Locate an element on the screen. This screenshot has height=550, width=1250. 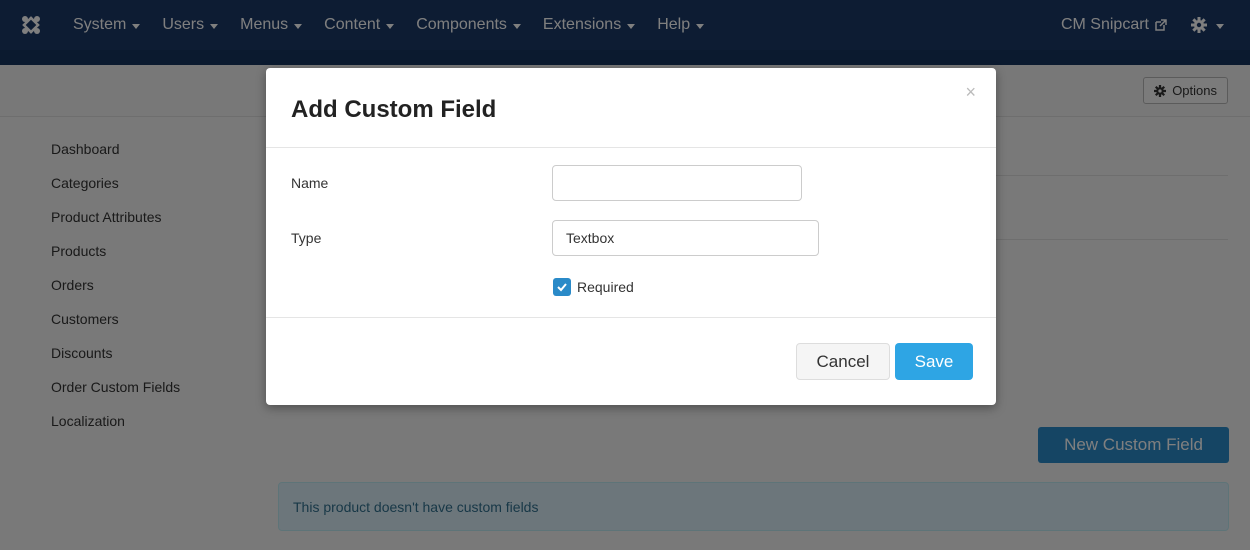
required-checkbox-row: Required is located at coordinates (593, 287).